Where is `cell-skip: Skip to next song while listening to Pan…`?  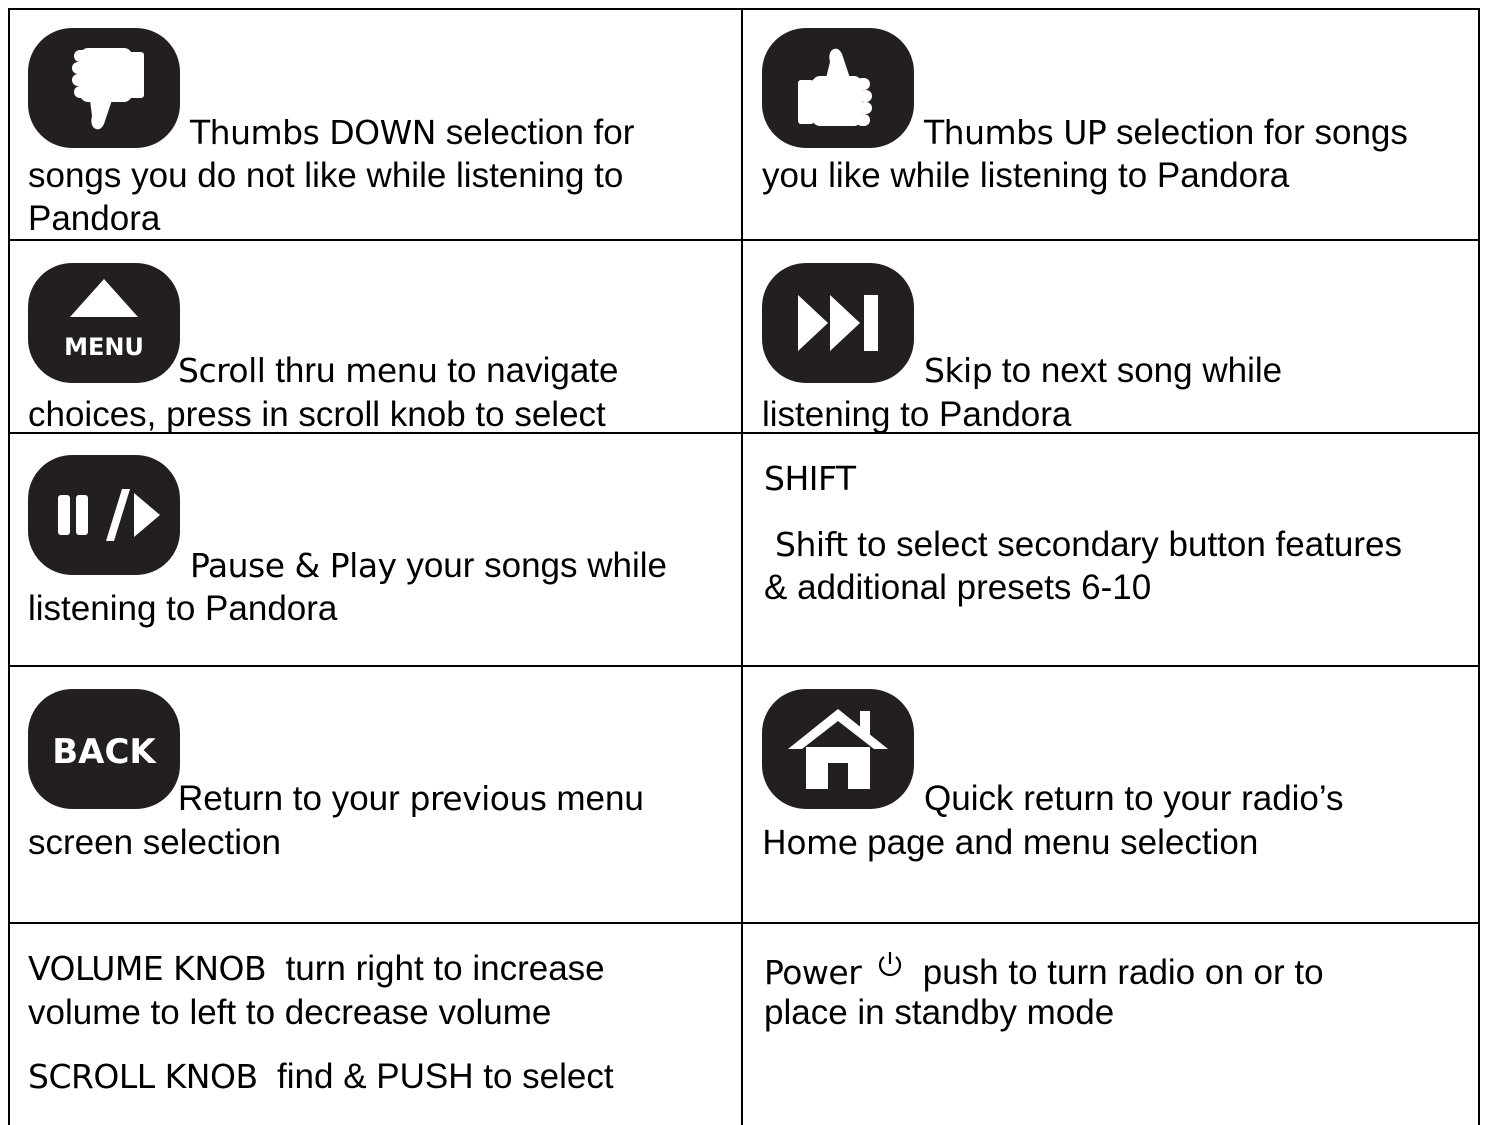 cell-skip: Skip to next song while listening to Pan… is located at coordinates (1111, 337).